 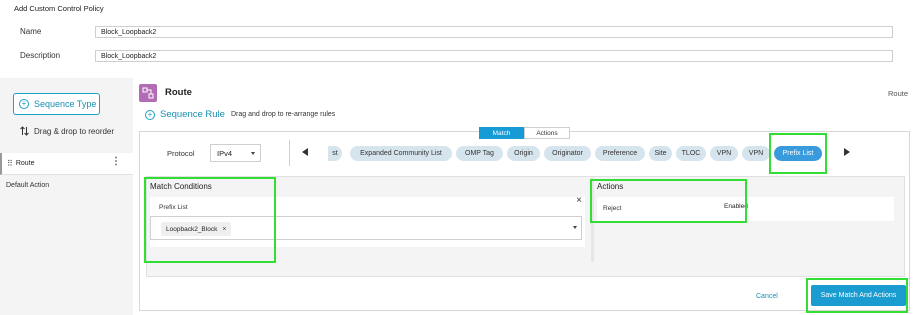 What do you see at coordinates (289, 153) in the screenshot?
I see `divider` at bounding box center [289, 153].